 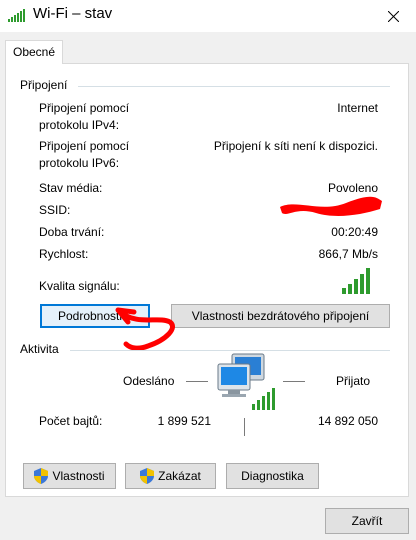 What do you see at coordinates (84, 146) in the screenshot?
I see `ipv6-label-line1: Připojení pomocí` at bounding box center [84, 146].